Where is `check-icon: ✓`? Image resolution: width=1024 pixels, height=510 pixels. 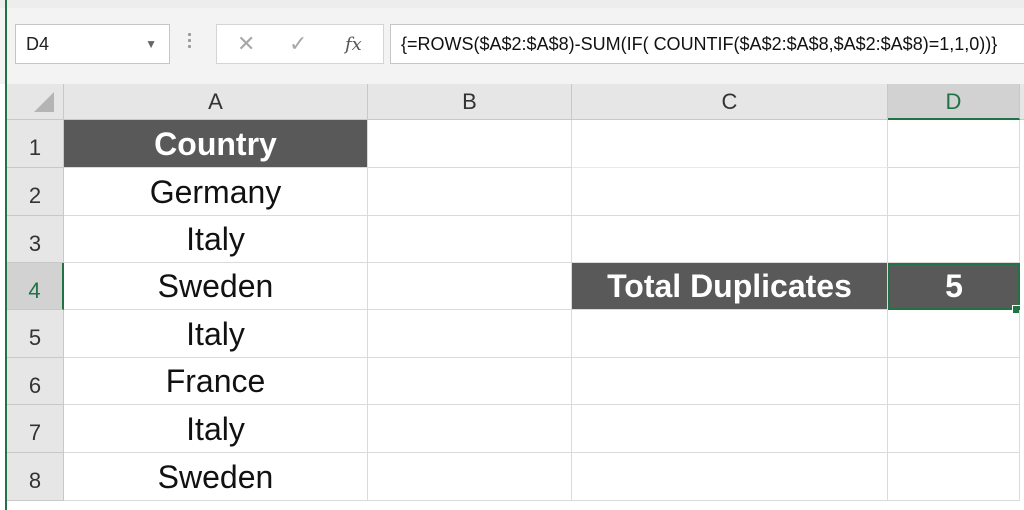
check-icon: ✓ is located at coordinates (298, 44).